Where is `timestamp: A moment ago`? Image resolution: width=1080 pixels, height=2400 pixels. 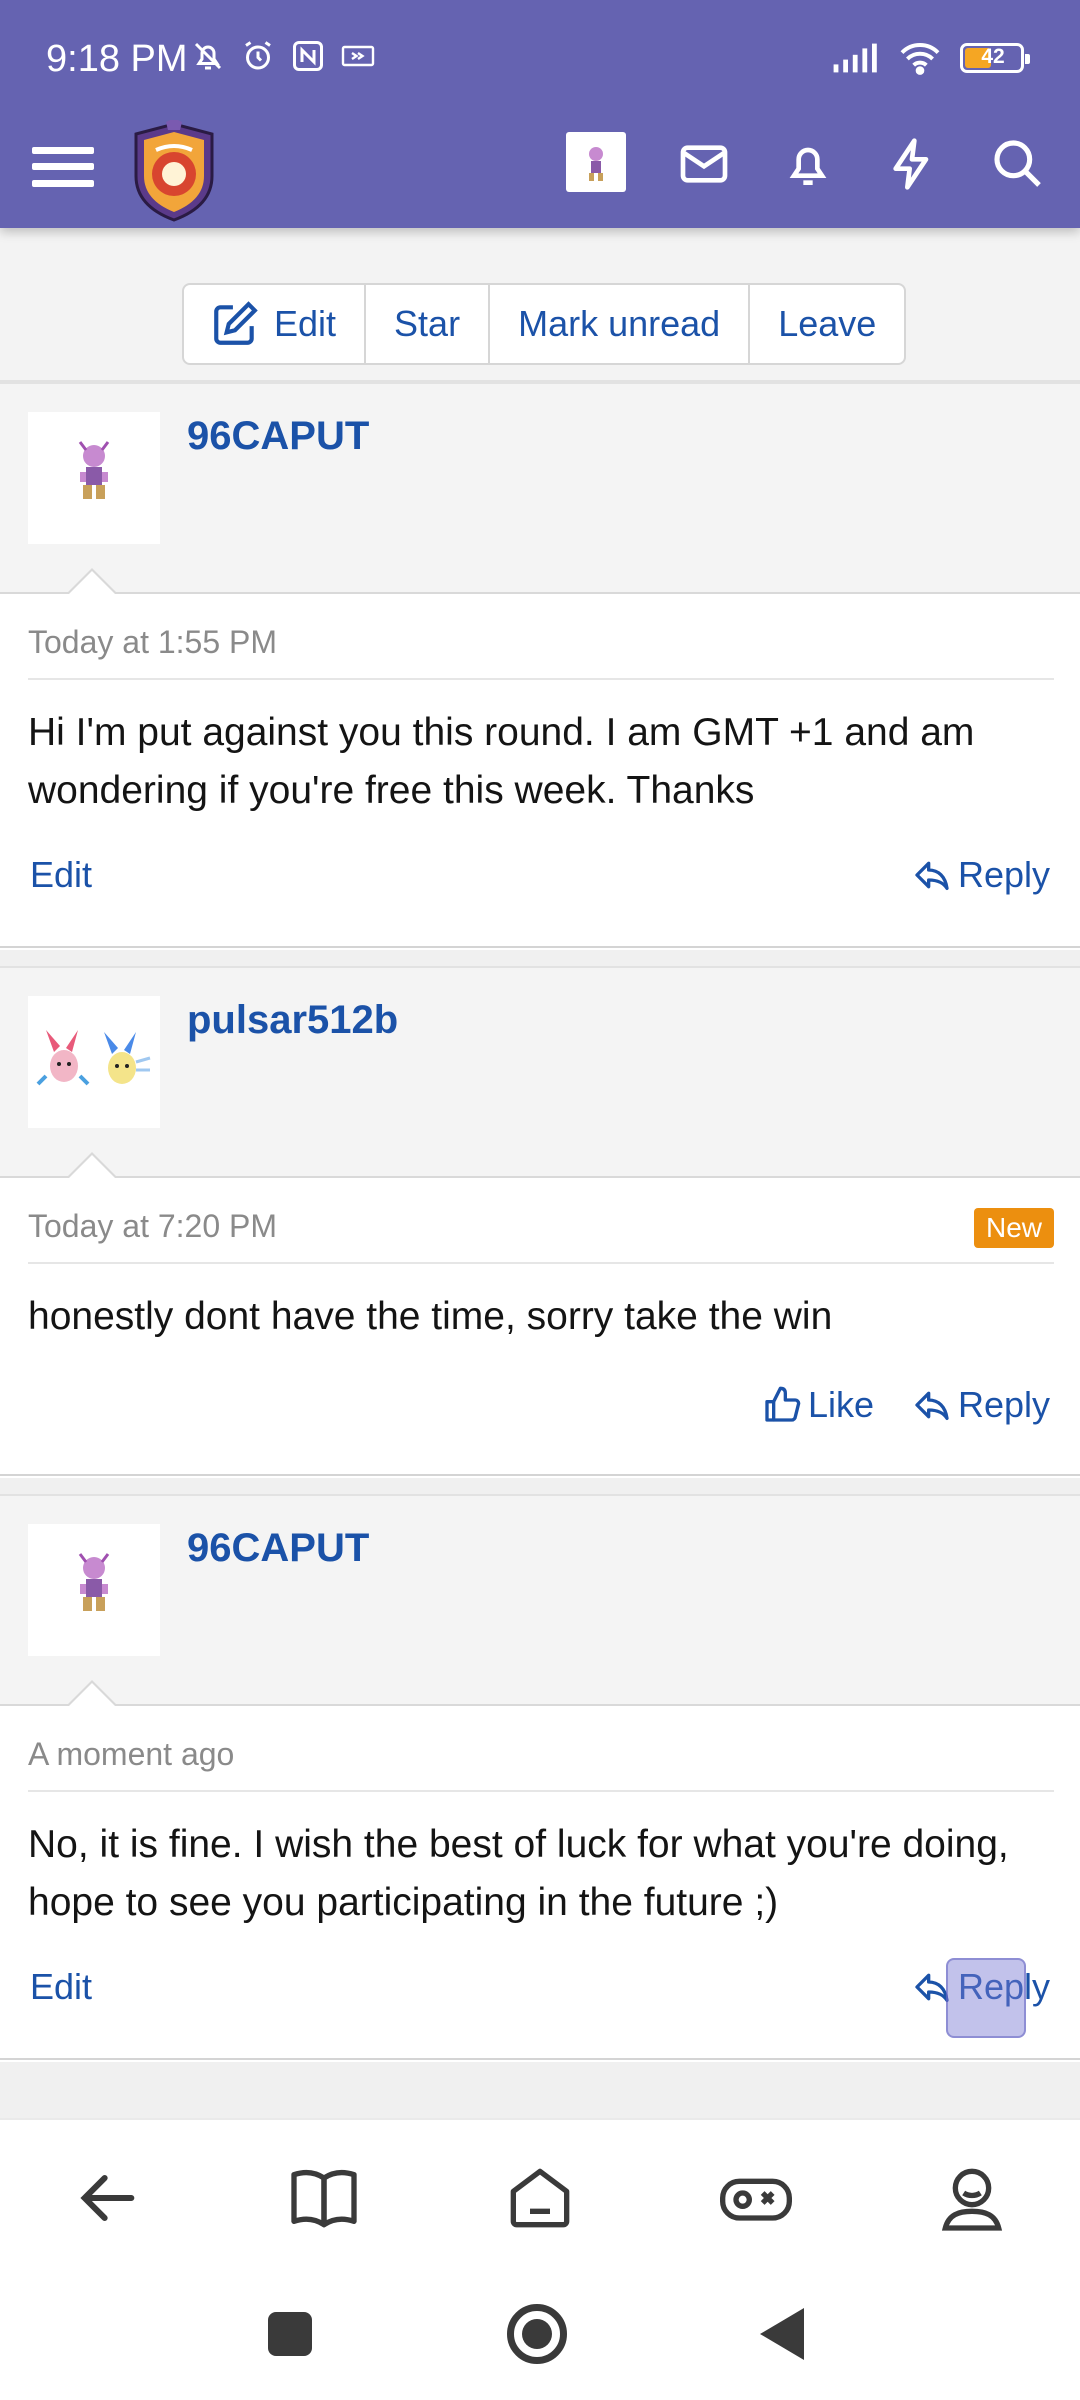
timestamp: A moment ago is located at coordinates (131, 1754).